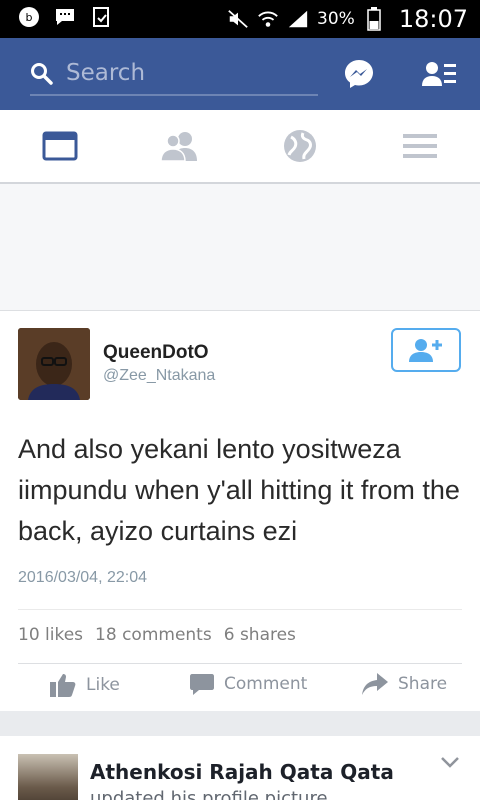 This screenshot has width=480, height=800. Describe the element at coordinates (202, 684) in the screenshot. I see `comment-icon` at that location.